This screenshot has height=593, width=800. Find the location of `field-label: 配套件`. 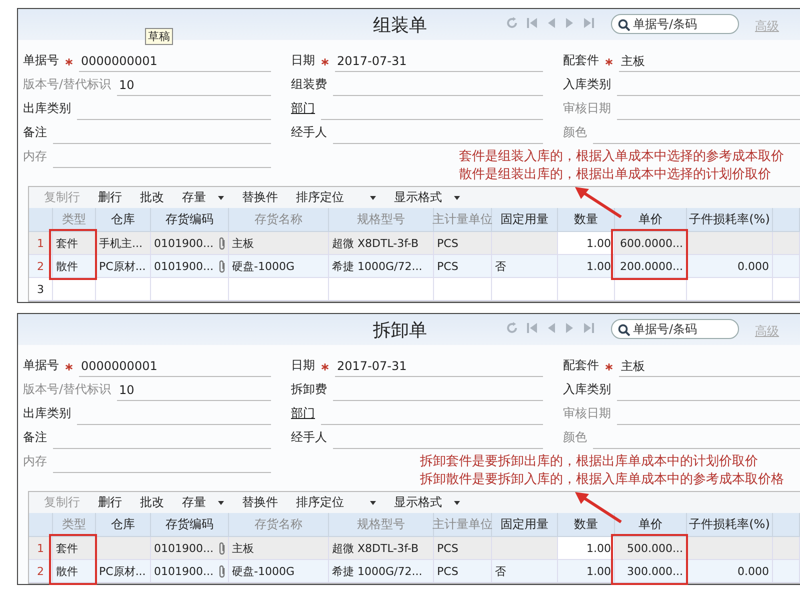

field-label: 配套件 is located at coordinates (581, 60).